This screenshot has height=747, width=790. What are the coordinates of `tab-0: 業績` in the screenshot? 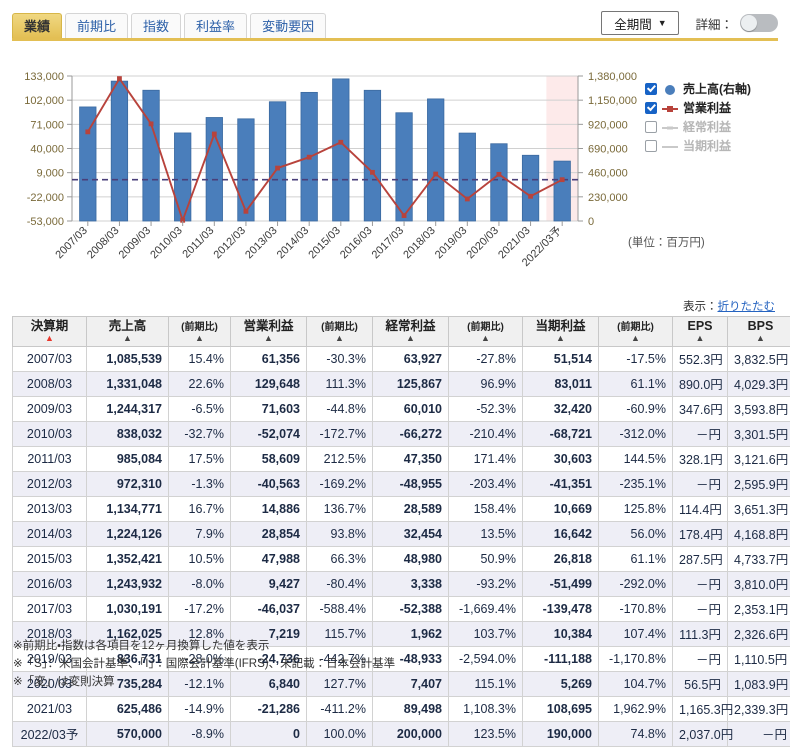 It's located at (37, 25).